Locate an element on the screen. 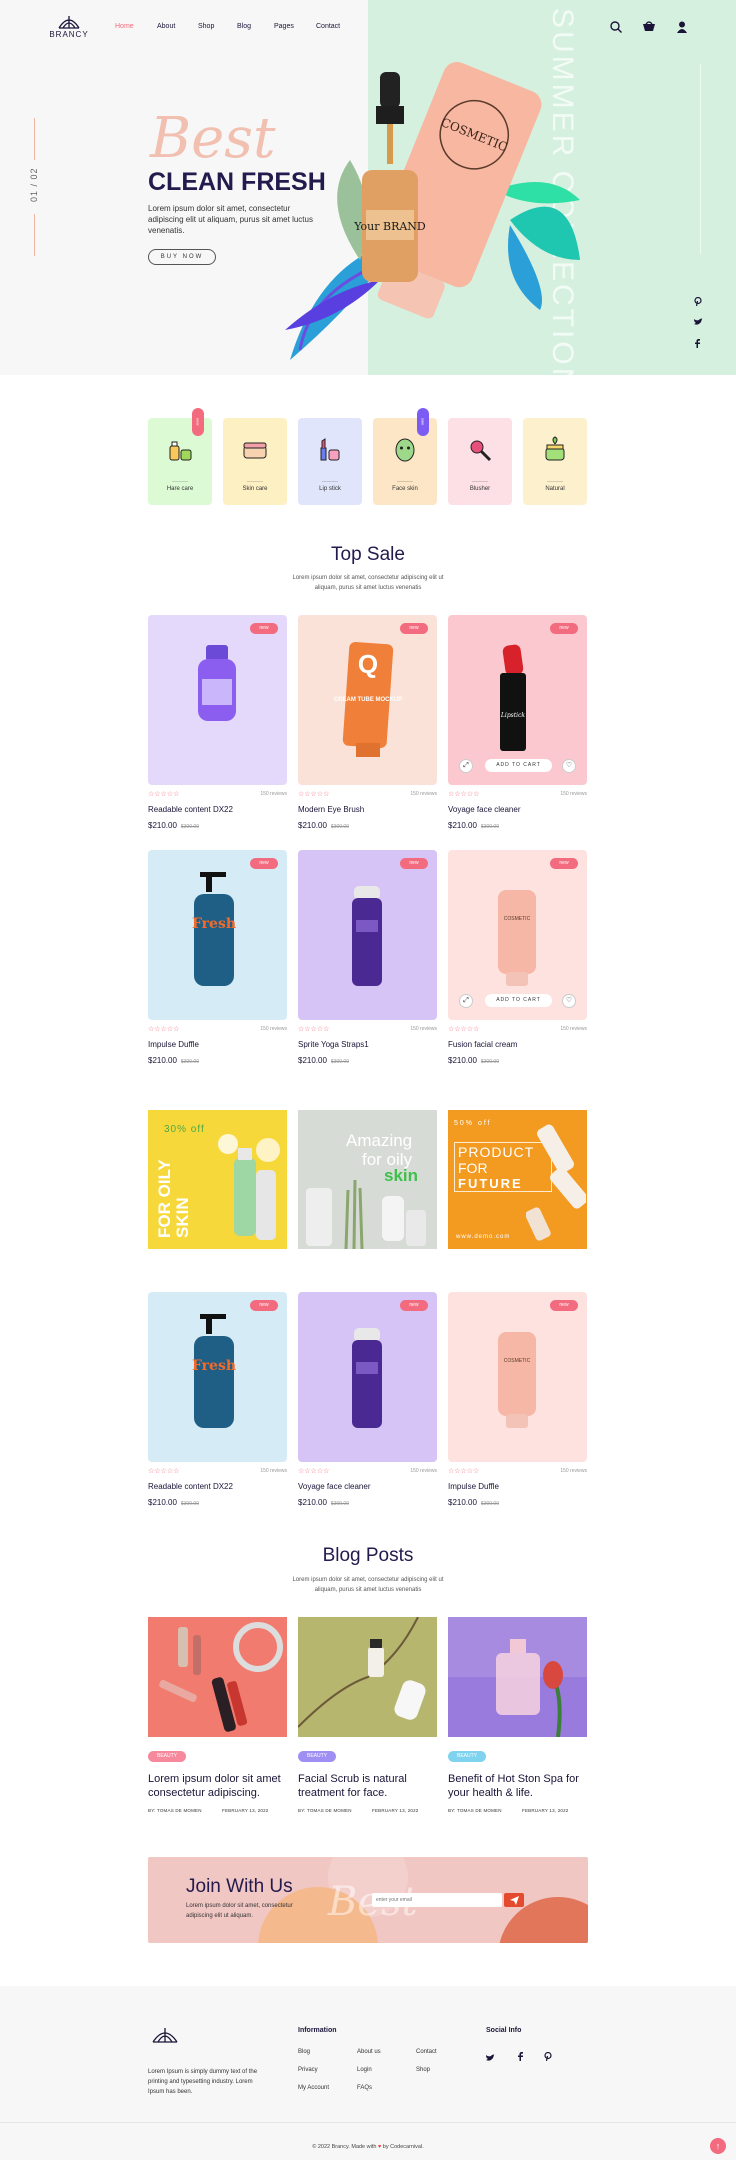 This screenshot has height=2160, width=736. category-blusher: Blusher is located at coordinates (480, 461).